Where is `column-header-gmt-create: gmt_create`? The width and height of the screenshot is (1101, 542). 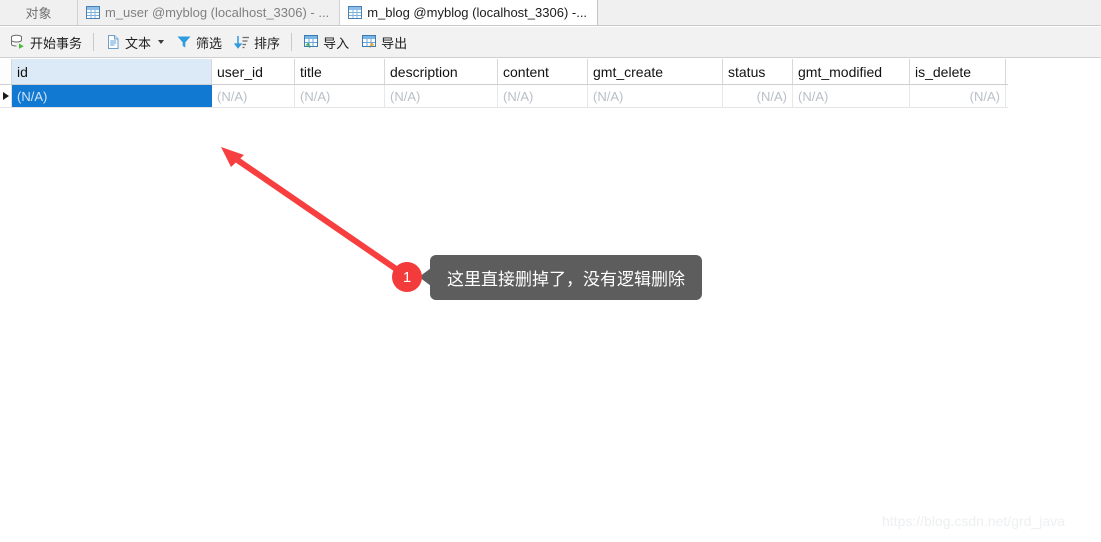 column-header-gmt-create: gmt_create is located at coordinates (655, 71).